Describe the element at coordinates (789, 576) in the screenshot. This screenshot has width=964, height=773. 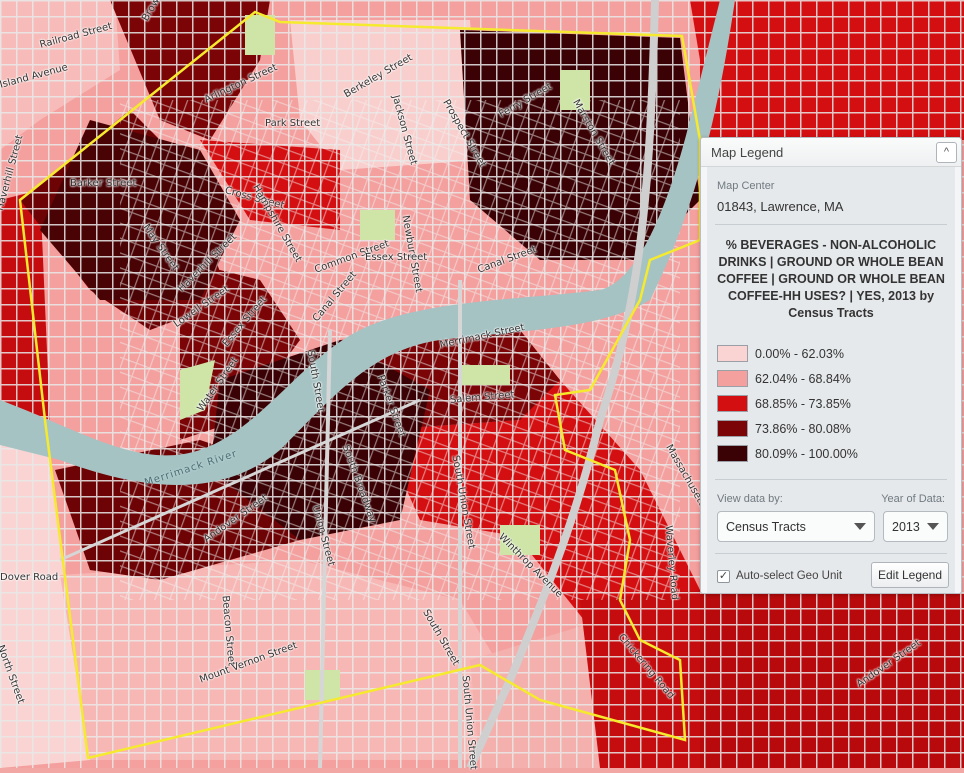
I see `autoselect-label: Auto-select Geo Unit` at that location.